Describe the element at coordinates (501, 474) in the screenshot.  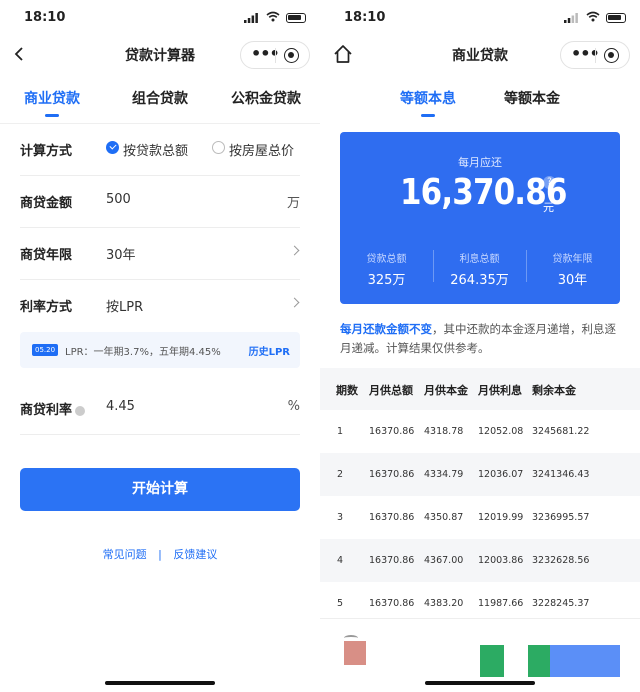
I see `cell-monthly-interest: 12036.07` at that location.